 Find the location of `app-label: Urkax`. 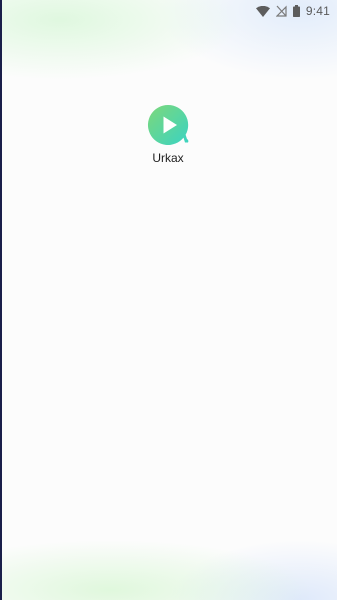

app-label: Urkax is located at coordinates (168, 158).